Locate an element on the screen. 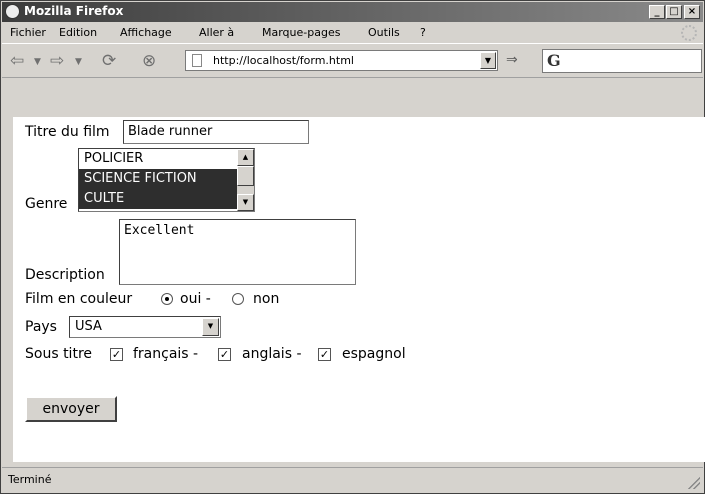 This screenshot has width=707, height=496. scroll-up-button: ▲ is located at coordinates (245, 157).